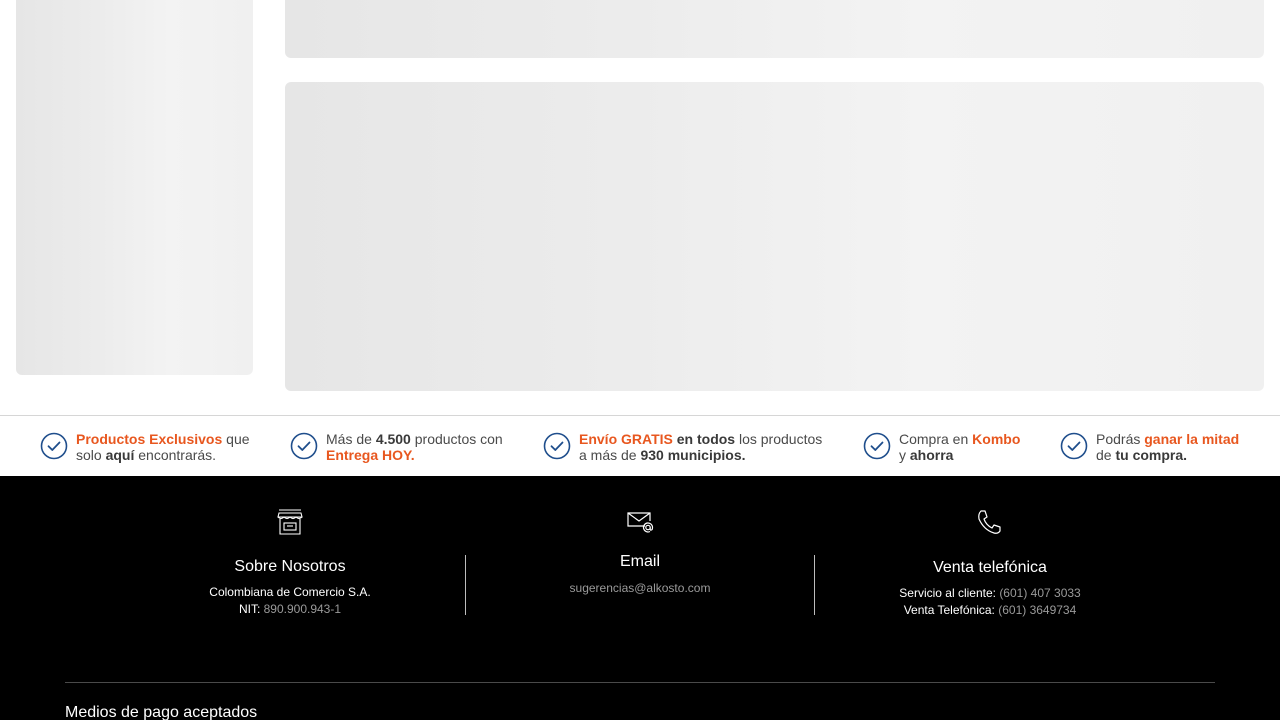 The width and height of the screenshot is (1280, 722). What do you see at coordinates (370, 455) in the screenshot?
I see `benefit-text-segment: Entrega HOY.` at bounding box center [370, 455].